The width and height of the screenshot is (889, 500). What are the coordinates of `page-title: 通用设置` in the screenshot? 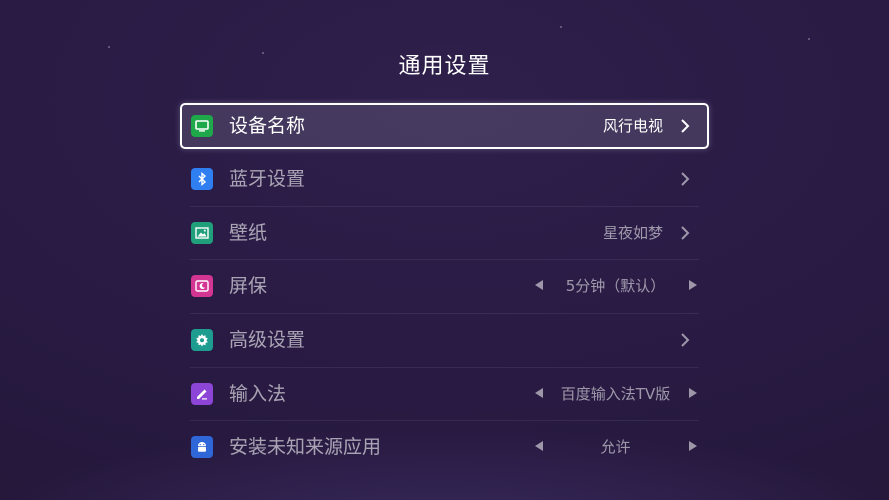 It's located at (444, 66).